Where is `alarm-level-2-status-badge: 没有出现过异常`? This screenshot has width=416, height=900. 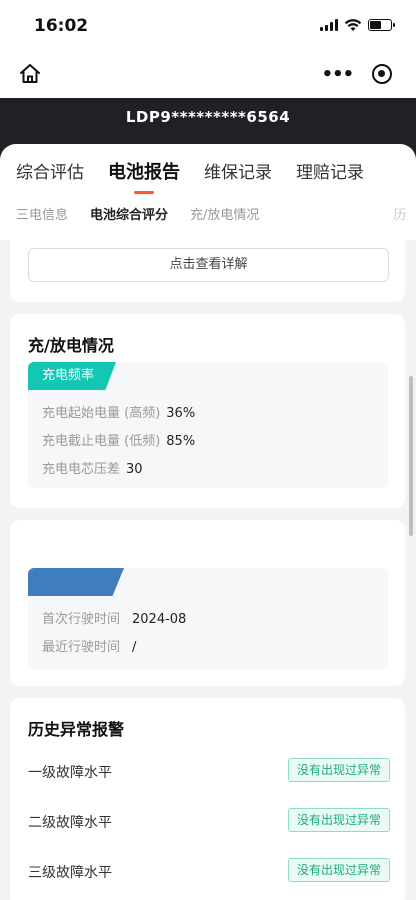
alarm-level-2-status-badge: 没有出现过异常 is located at coordinates (338, 820).